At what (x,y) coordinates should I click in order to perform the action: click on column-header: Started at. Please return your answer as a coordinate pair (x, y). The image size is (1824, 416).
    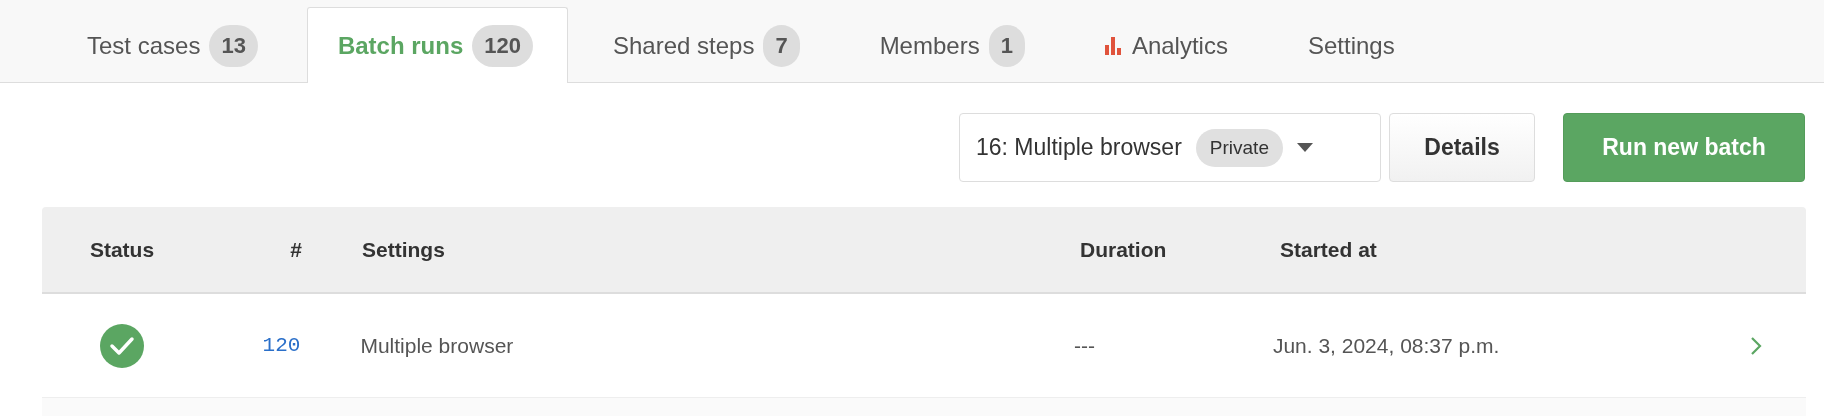
    Looking at the image, I should click on (1329, 249).